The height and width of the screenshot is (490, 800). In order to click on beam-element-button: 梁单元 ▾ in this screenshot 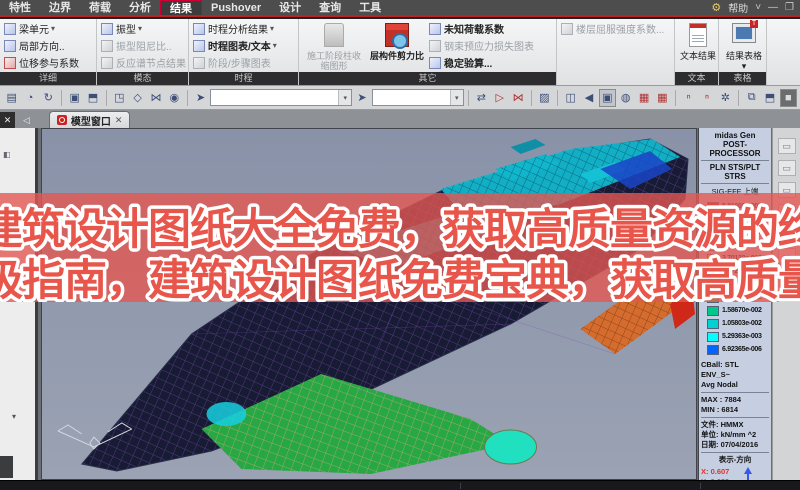, I will do `click(48, 28)`.